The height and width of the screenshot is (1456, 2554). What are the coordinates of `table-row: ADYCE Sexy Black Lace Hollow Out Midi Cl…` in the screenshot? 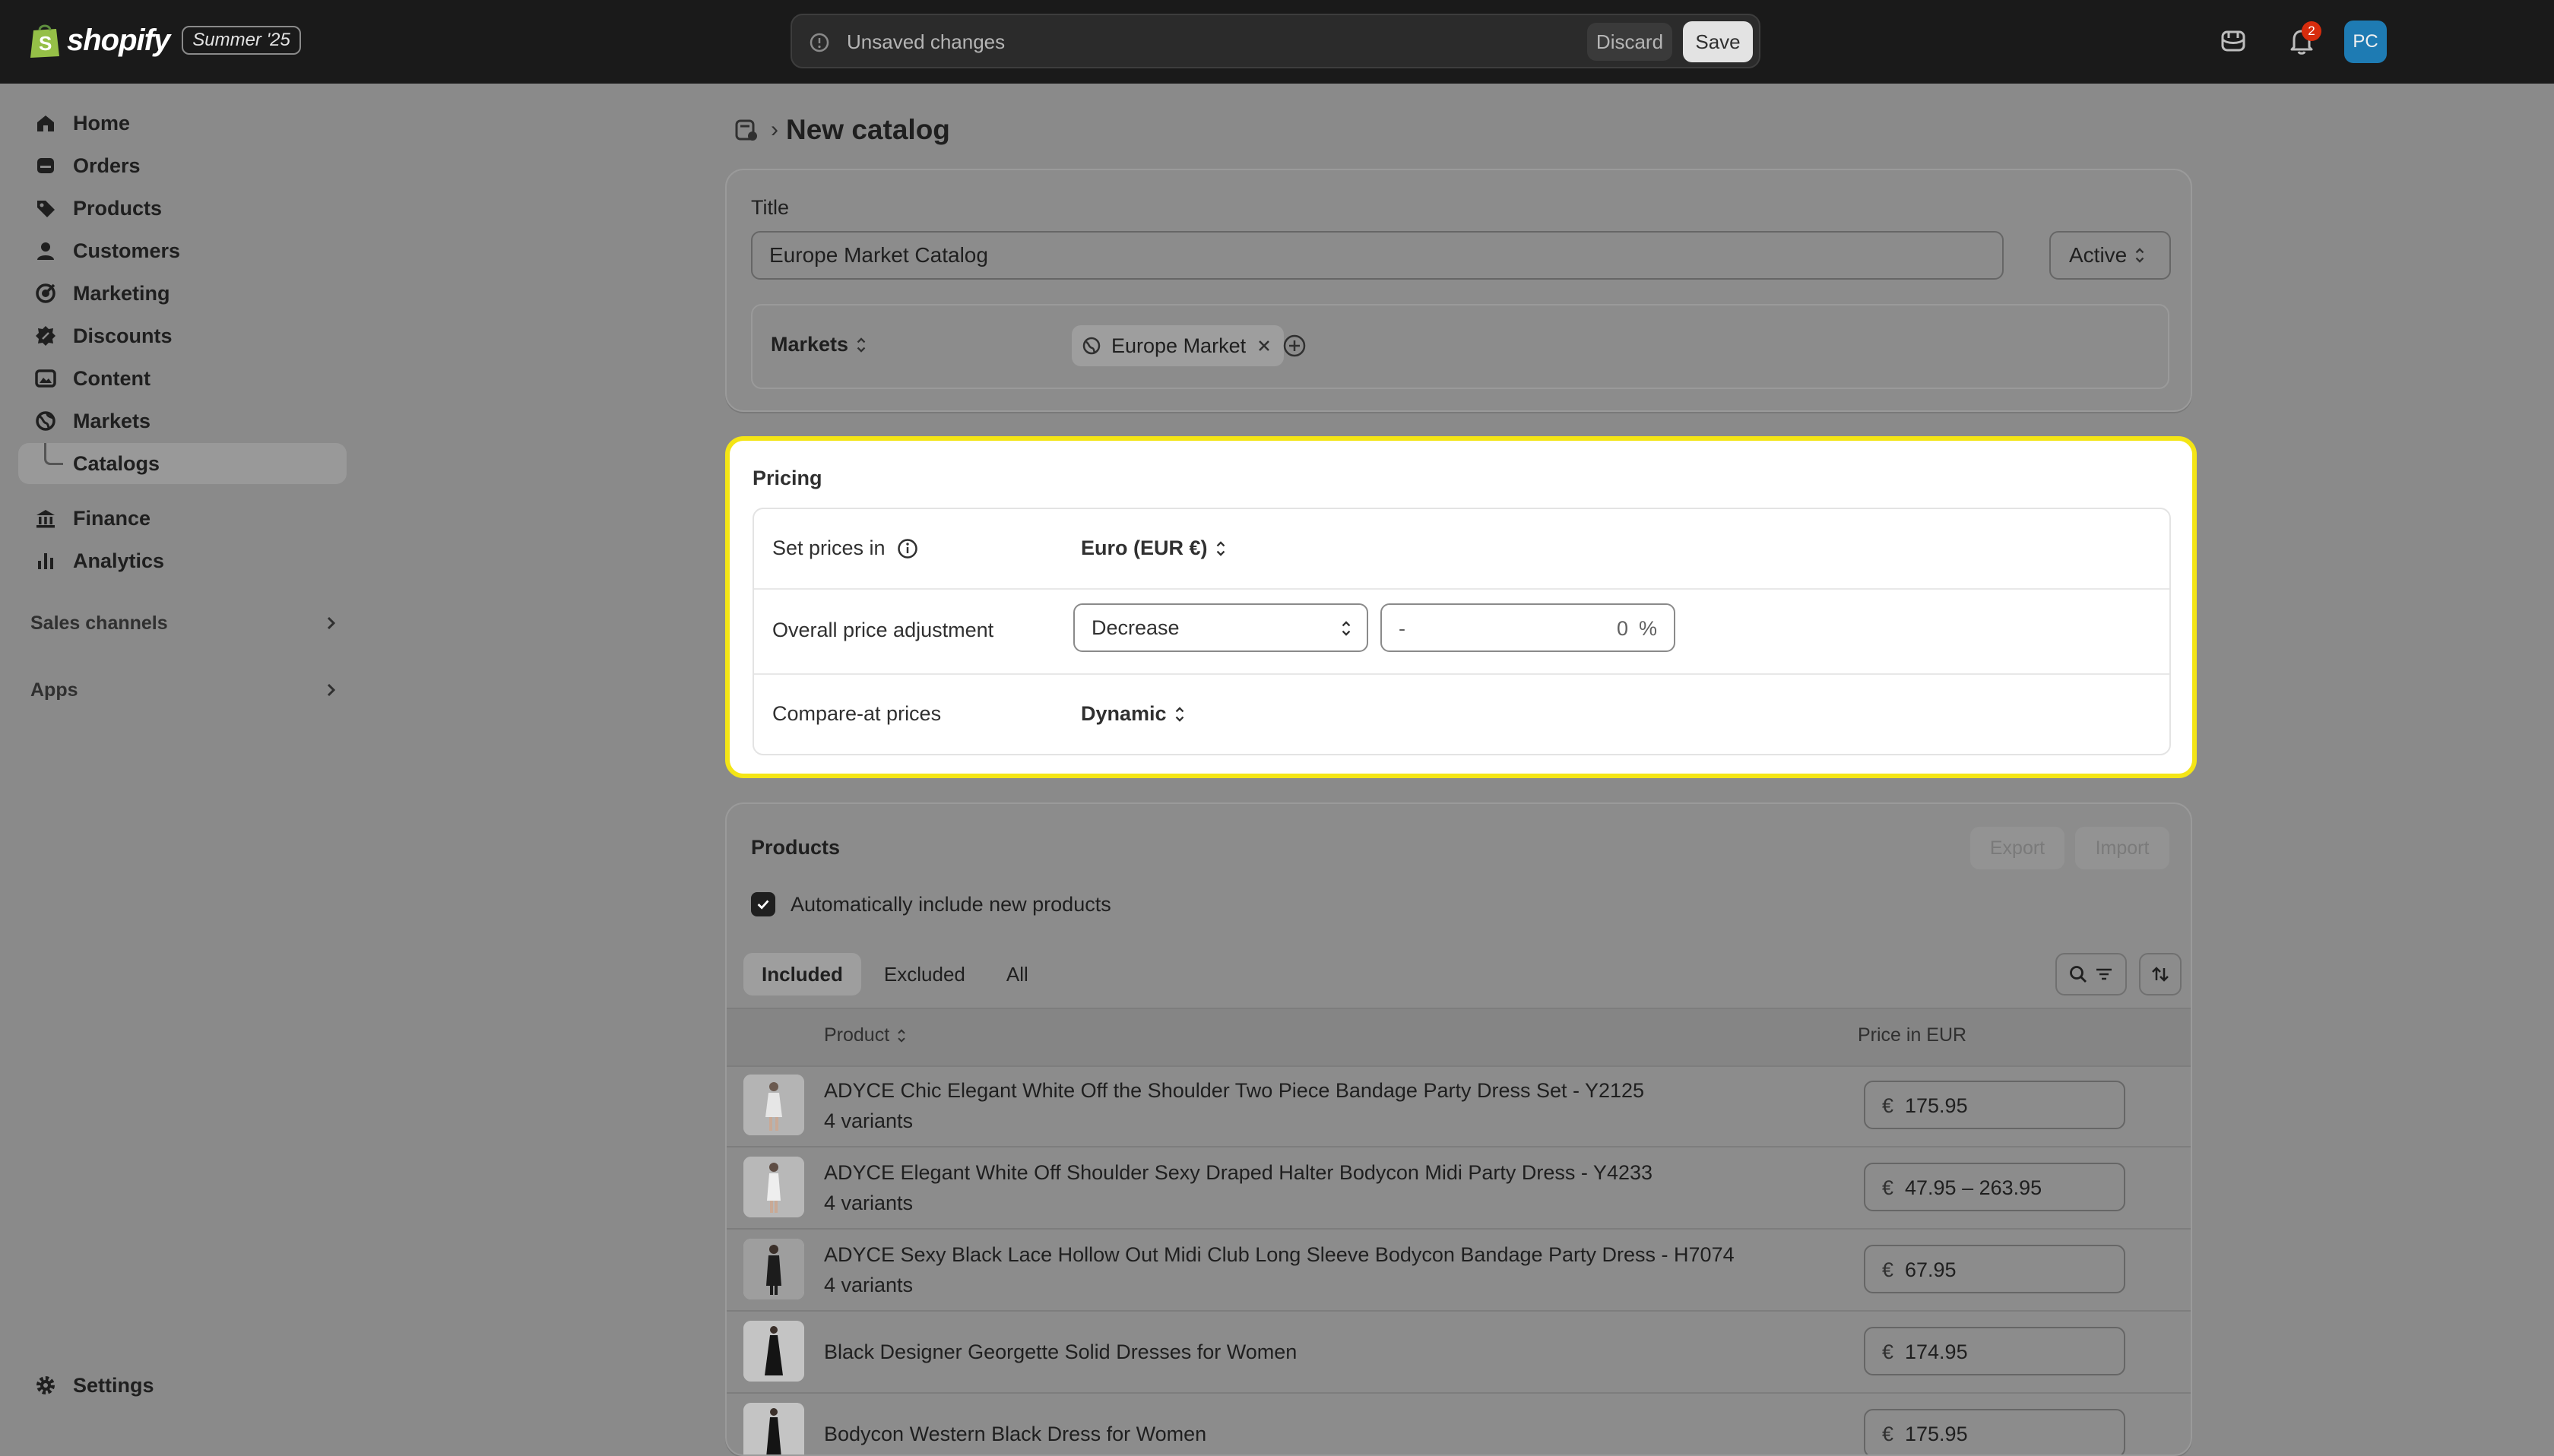 It's located at (1459, 1271).